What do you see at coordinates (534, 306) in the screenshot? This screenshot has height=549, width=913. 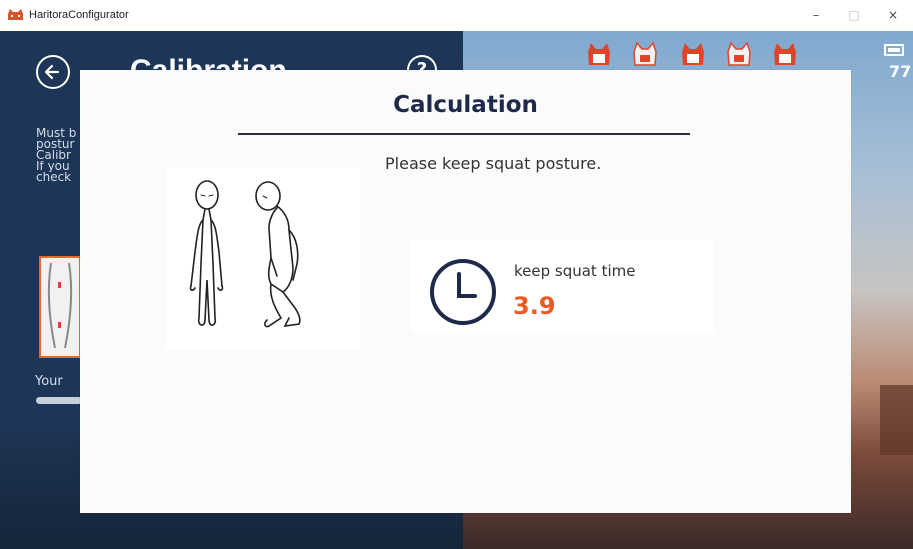 I see `timer-value: 3.9` at bounding box center [534, 306].